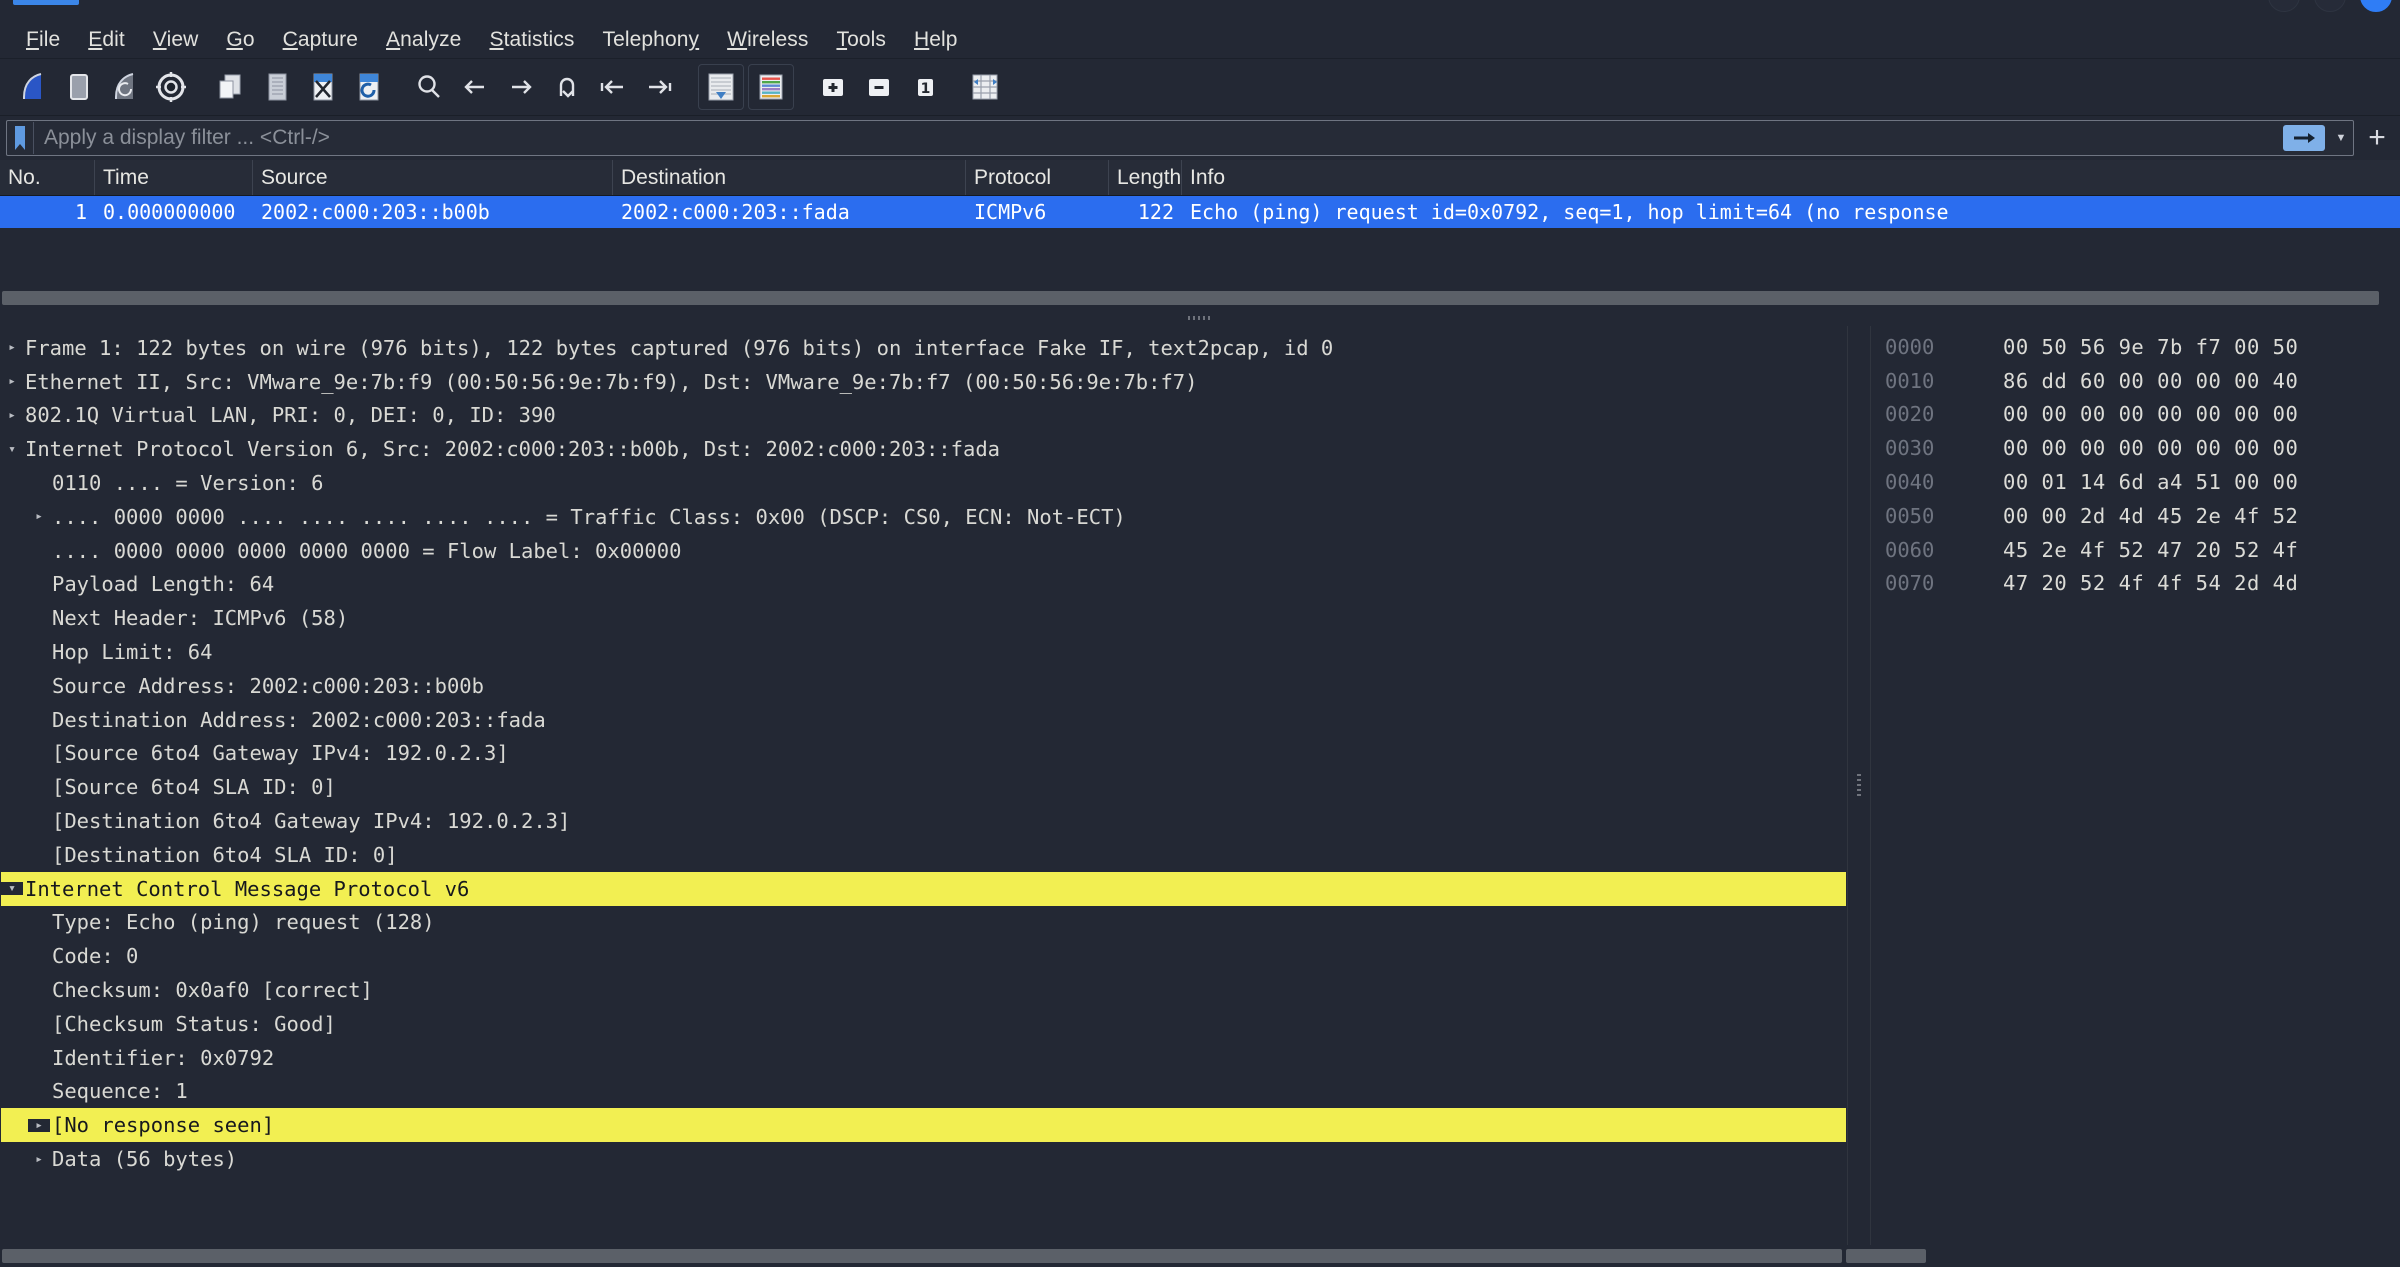  Describe the element at coordinates (2135, 448) in the screenshot. I see `hex-row: 0030 00 00 00 00 00 00 00 00` at that location.